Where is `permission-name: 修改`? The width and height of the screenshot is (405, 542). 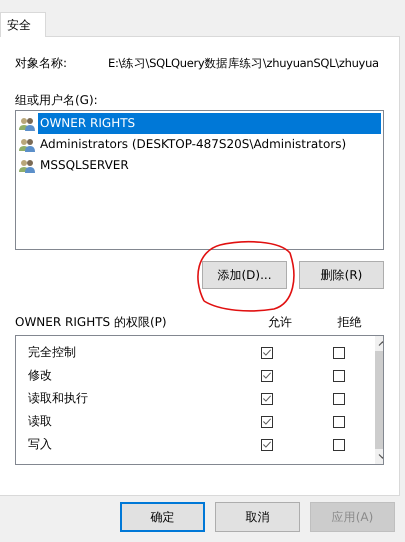
permission-name: 修改 is located at coordinates (40, 375).